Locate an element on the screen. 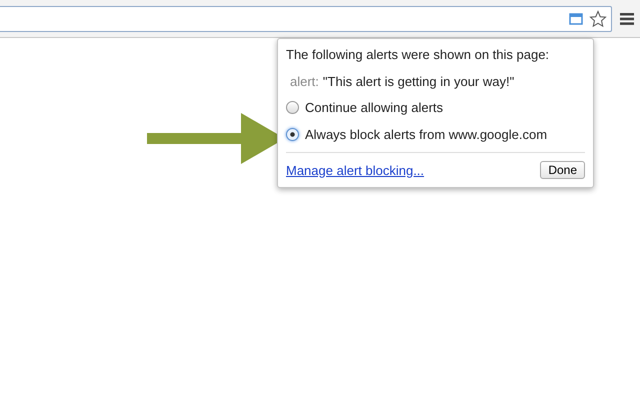 This screenshot has height=400, width=640. done-button: Done is located at coordinates (562, 170).